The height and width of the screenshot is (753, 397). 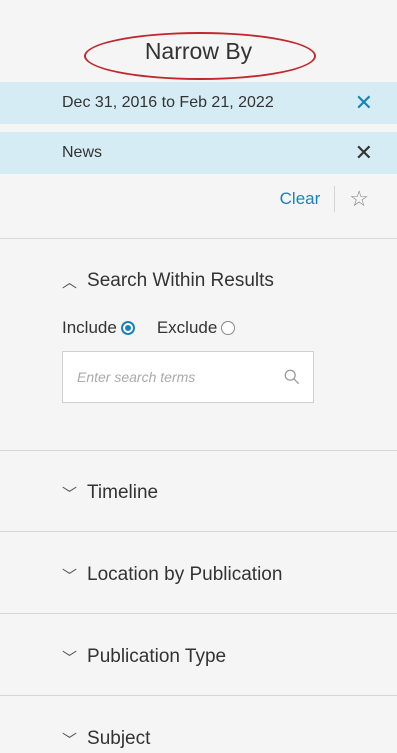 What do you see at coordinates (82, 152) in the screenshot?
I see `filter-label: News` at bounding box center [82, 152].